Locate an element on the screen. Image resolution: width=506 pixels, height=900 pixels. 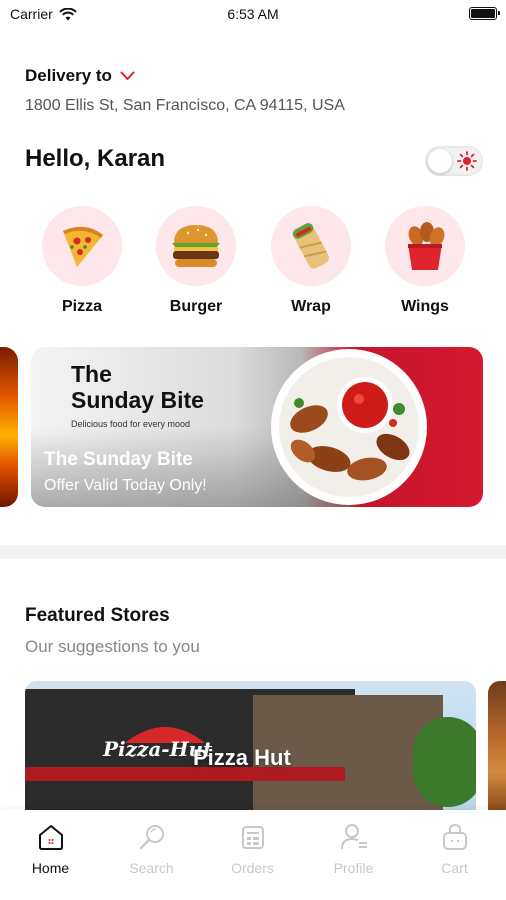
sun-icon is located at coordinates (467, 161).